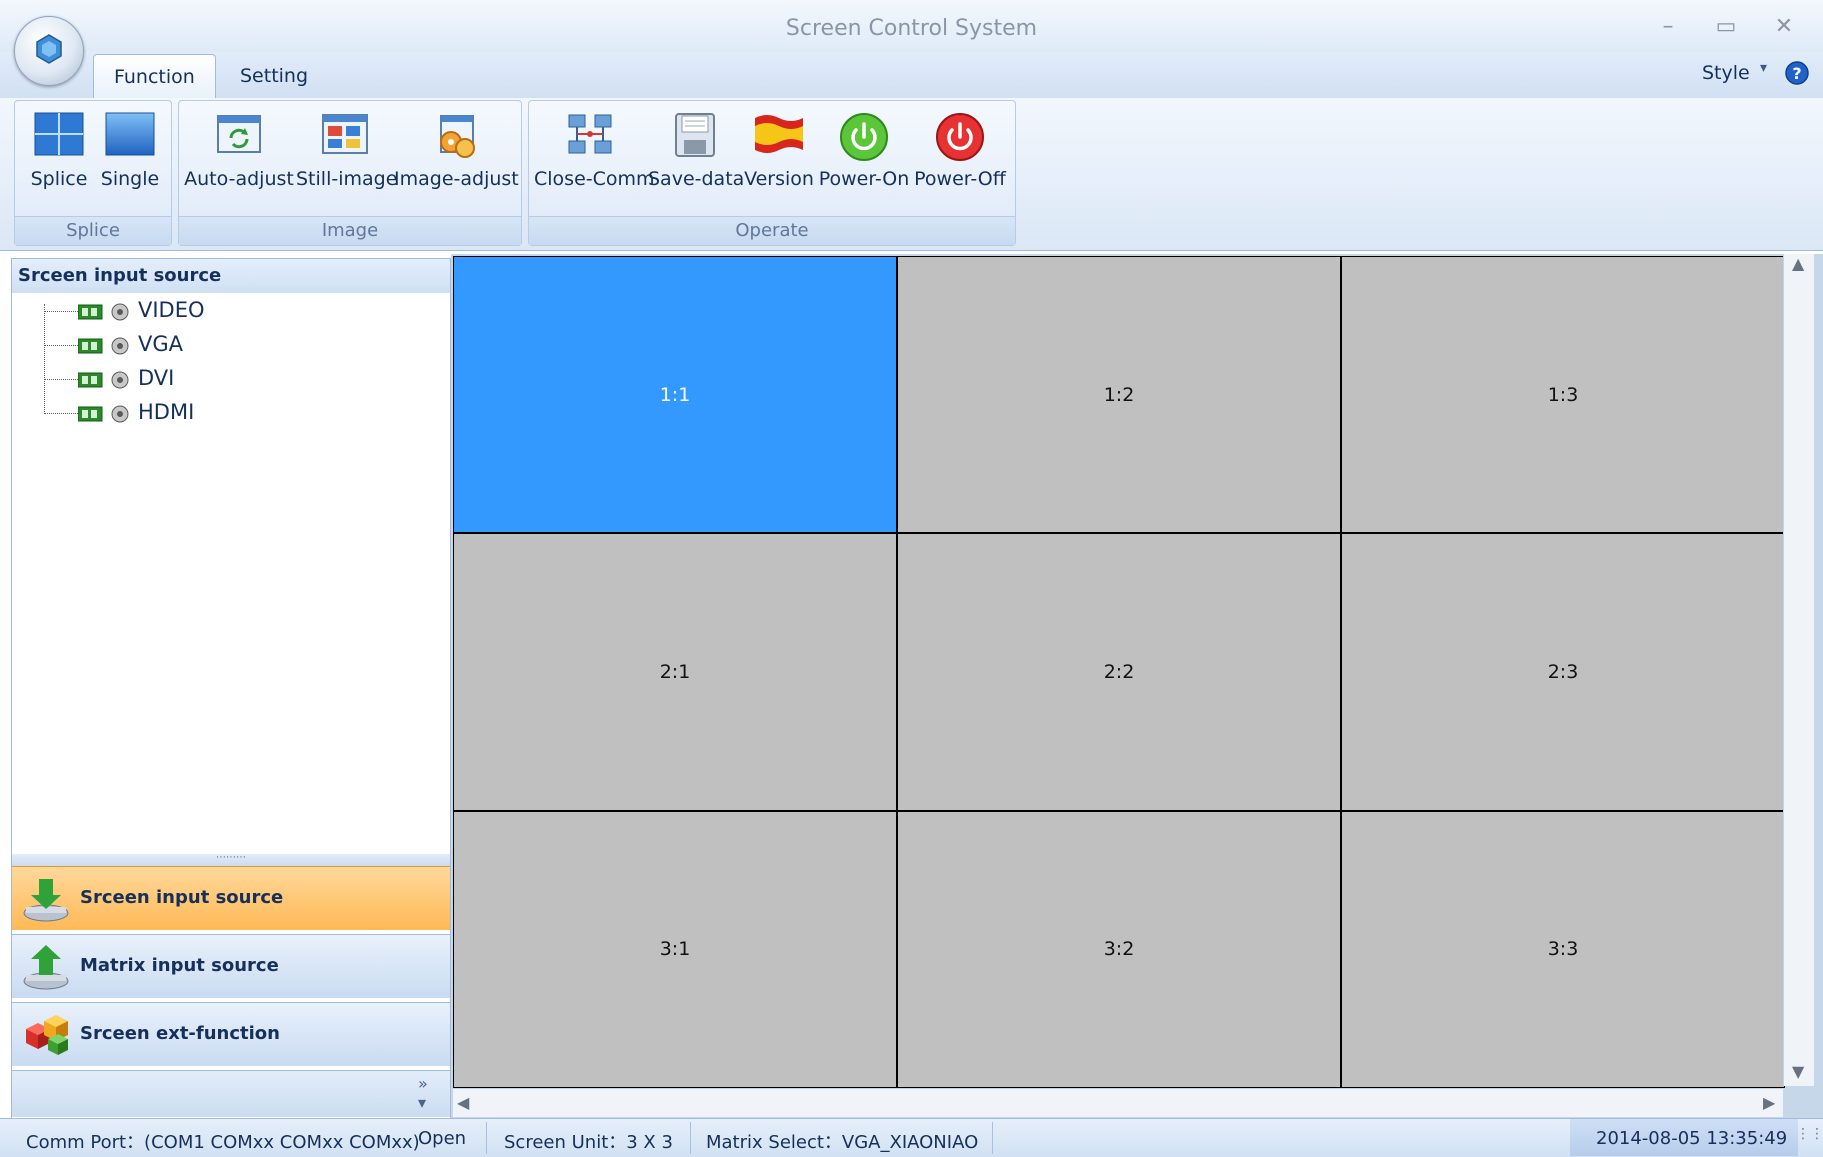 The height and width of the screenshot is (1157, 1823). I want to click on flag-icon, so click(779, 134).